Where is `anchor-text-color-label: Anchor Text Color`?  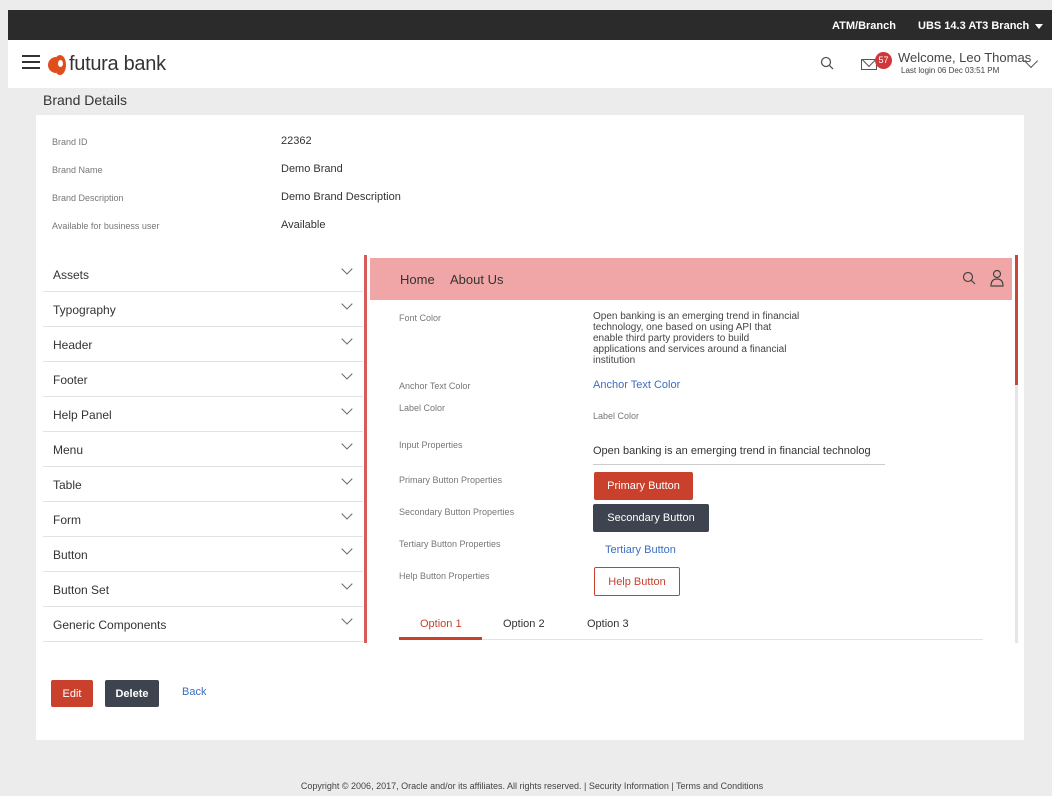 anchor-text-color-label: Anchor Text Color is located at coordinates (435, 386).